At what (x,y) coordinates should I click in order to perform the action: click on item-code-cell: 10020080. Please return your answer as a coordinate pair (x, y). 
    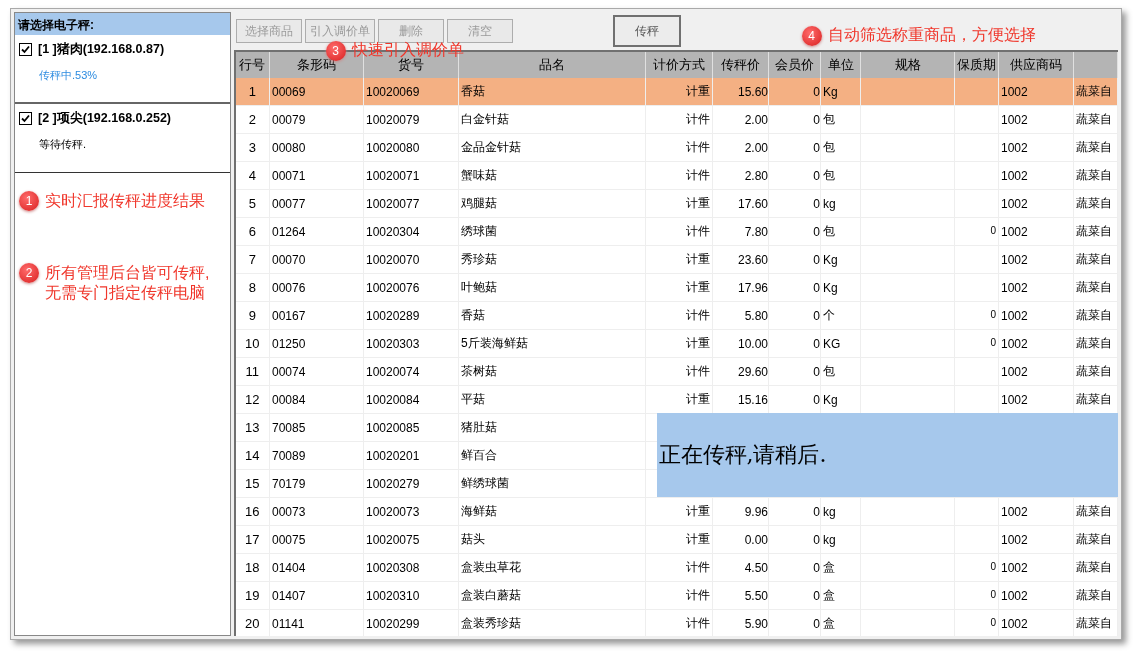
    Looking at the image, I should click on (393, 147).